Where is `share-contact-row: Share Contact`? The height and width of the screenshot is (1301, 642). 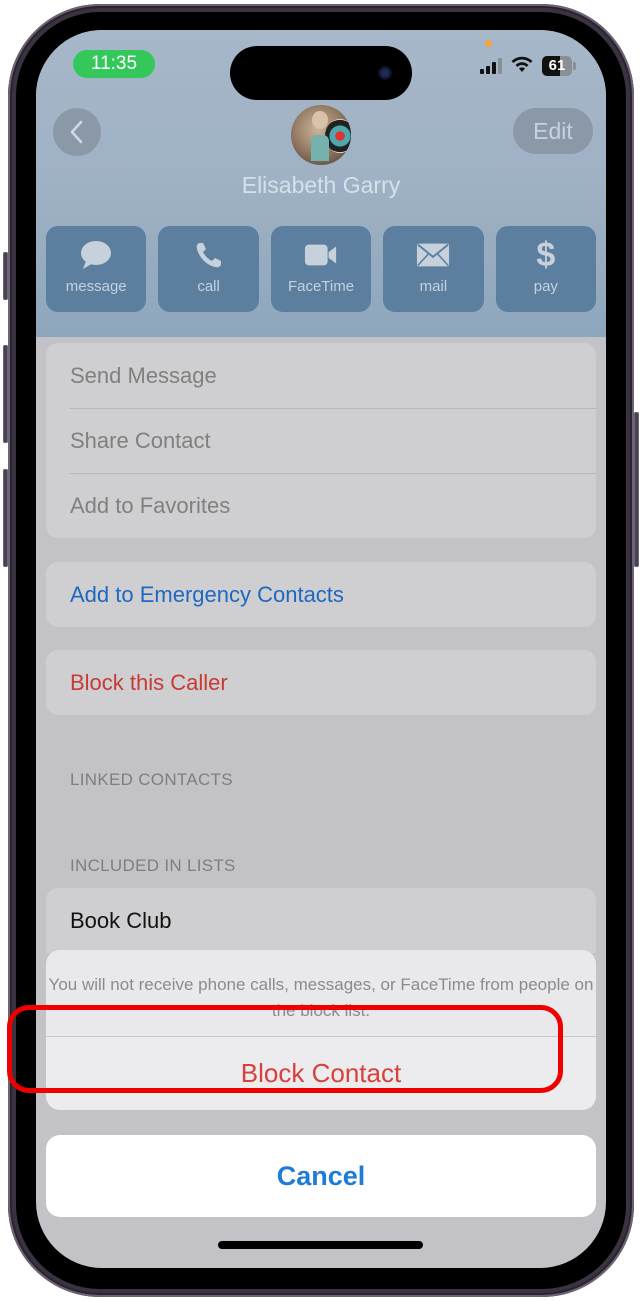 share-contact-row: Share Contact is located at coordinates (321, 440).